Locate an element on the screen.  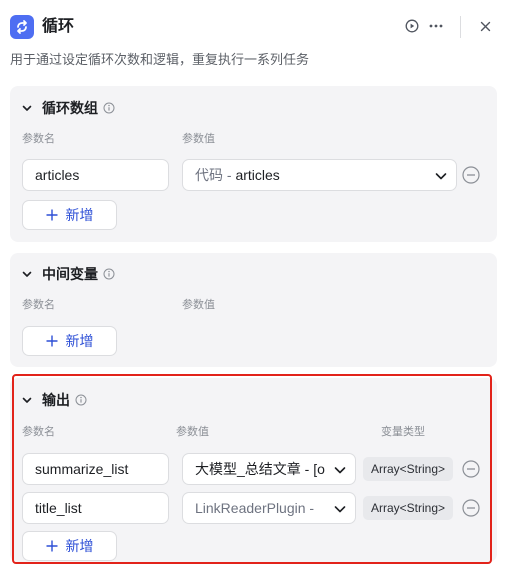
param-name-input: summarize_list is located at coordinates (95, 469).